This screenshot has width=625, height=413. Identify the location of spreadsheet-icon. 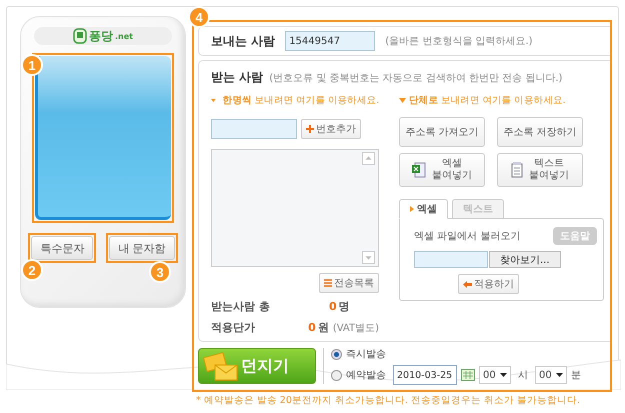
(419, 170).